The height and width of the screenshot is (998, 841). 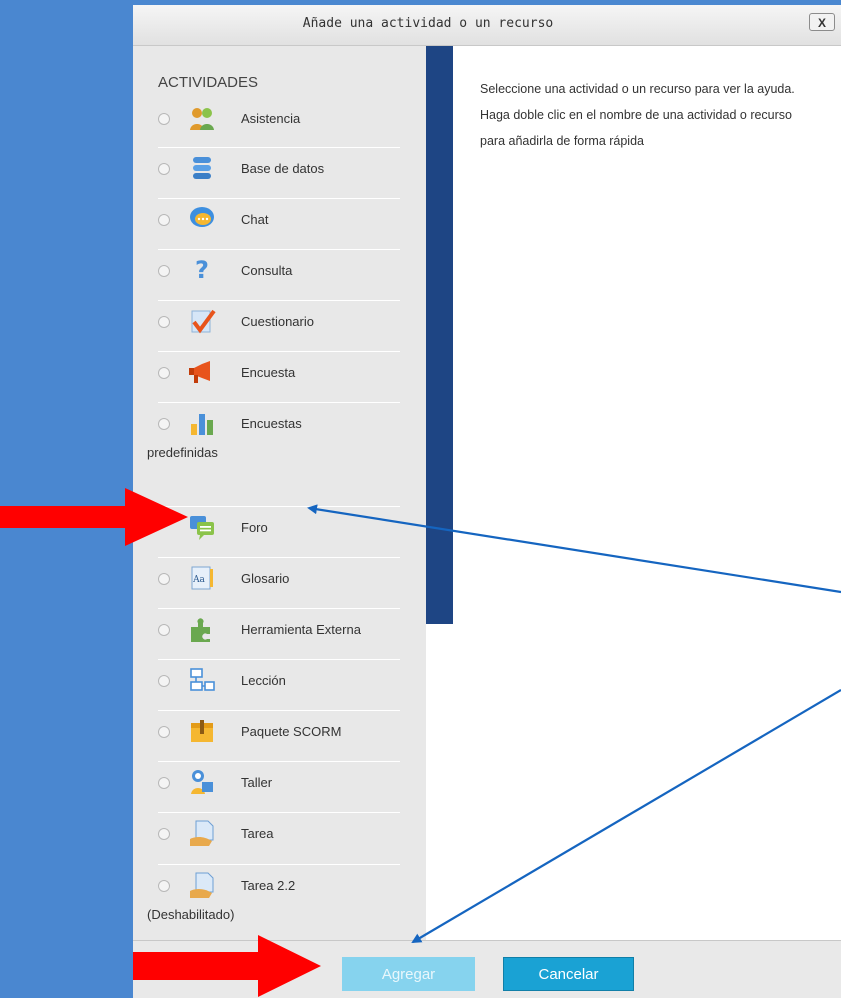 I want to click on activity-option: Tarea, so click(x=279, y=838).